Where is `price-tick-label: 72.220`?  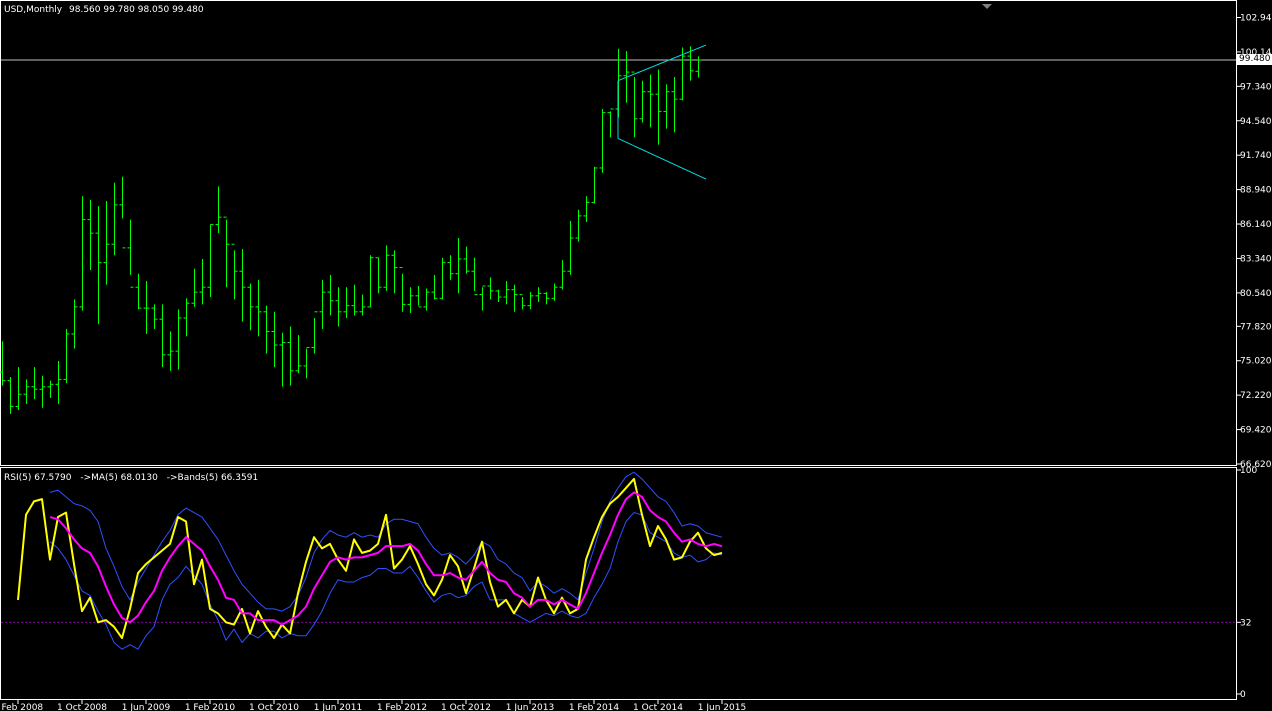
price-tick-label: 72.220 is located at coordinates (1256, 396).